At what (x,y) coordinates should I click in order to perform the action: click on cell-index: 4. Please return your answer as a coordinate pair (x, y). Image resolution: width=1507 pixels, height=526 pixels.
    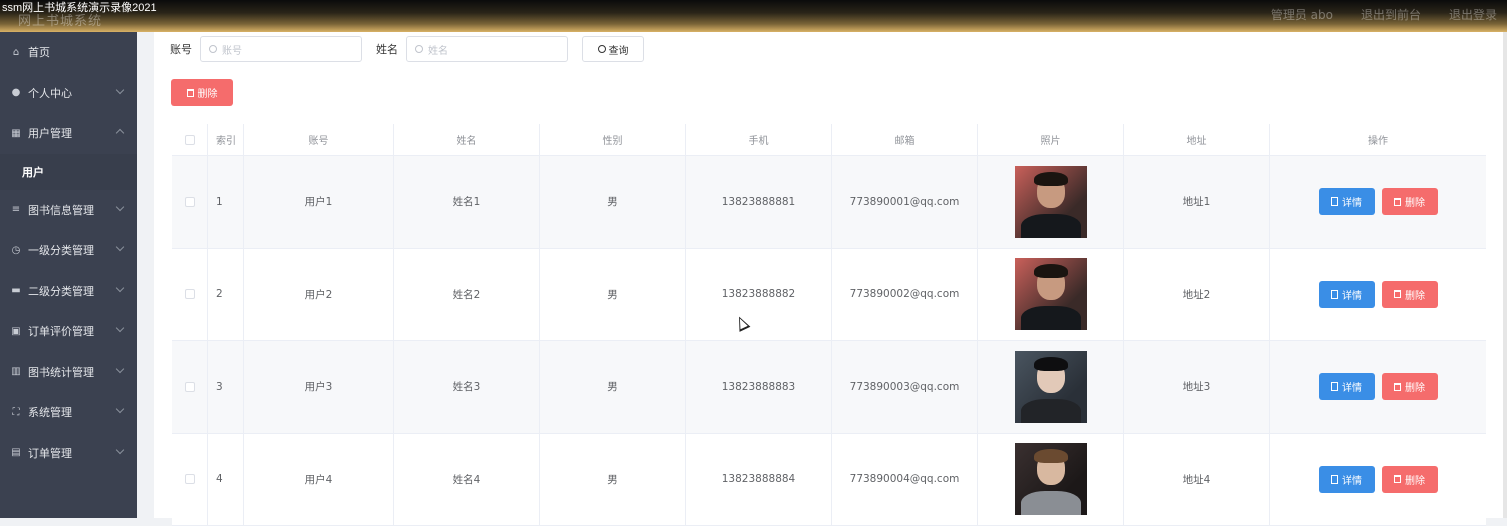
    Looking at the image, I should click on (226, 480).